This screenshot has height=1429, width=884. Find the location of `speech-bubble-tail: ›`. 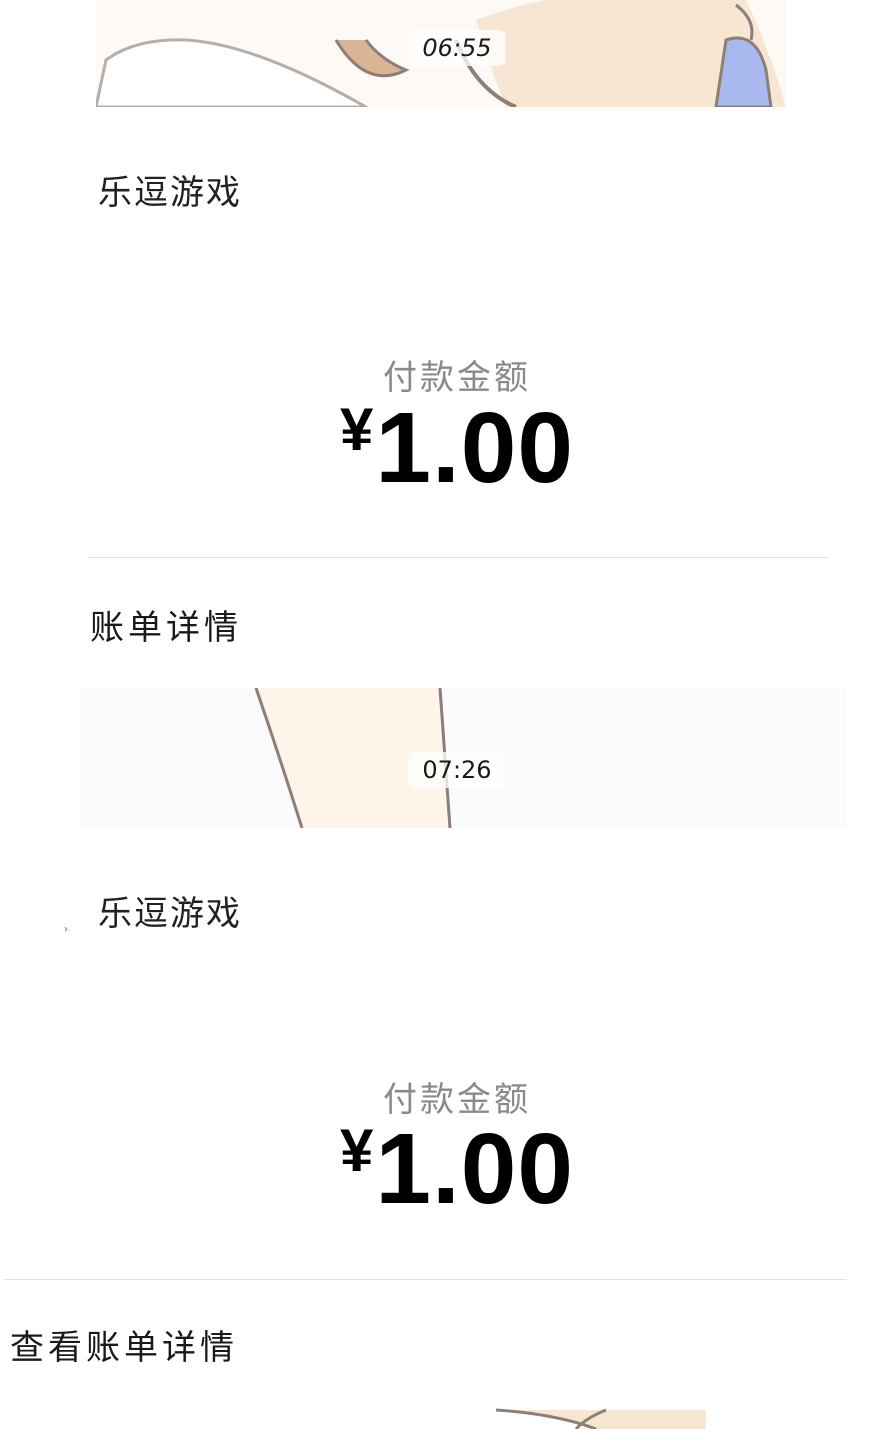

speech-bubble-tail: › is located at coordinates (66, 929).